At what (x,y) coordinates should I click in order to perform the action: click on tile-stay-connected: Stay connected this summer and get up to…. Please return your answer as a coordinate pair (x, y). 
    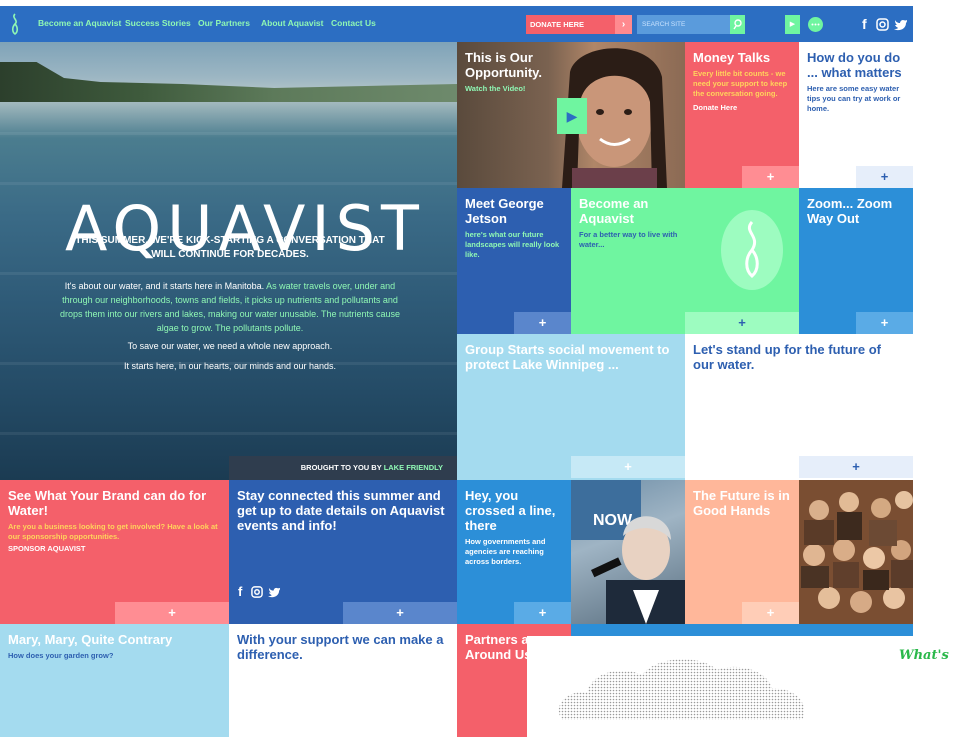
    Looking at the image, I should click on (343, 552).